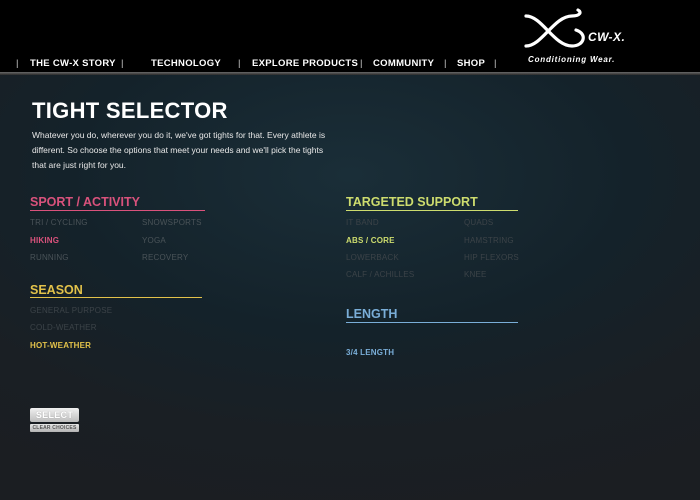 The width and height of the screenshot is (700, 500). I want to click on sport-option-snowsports: SNOWSPORTS, so click(172, 222).